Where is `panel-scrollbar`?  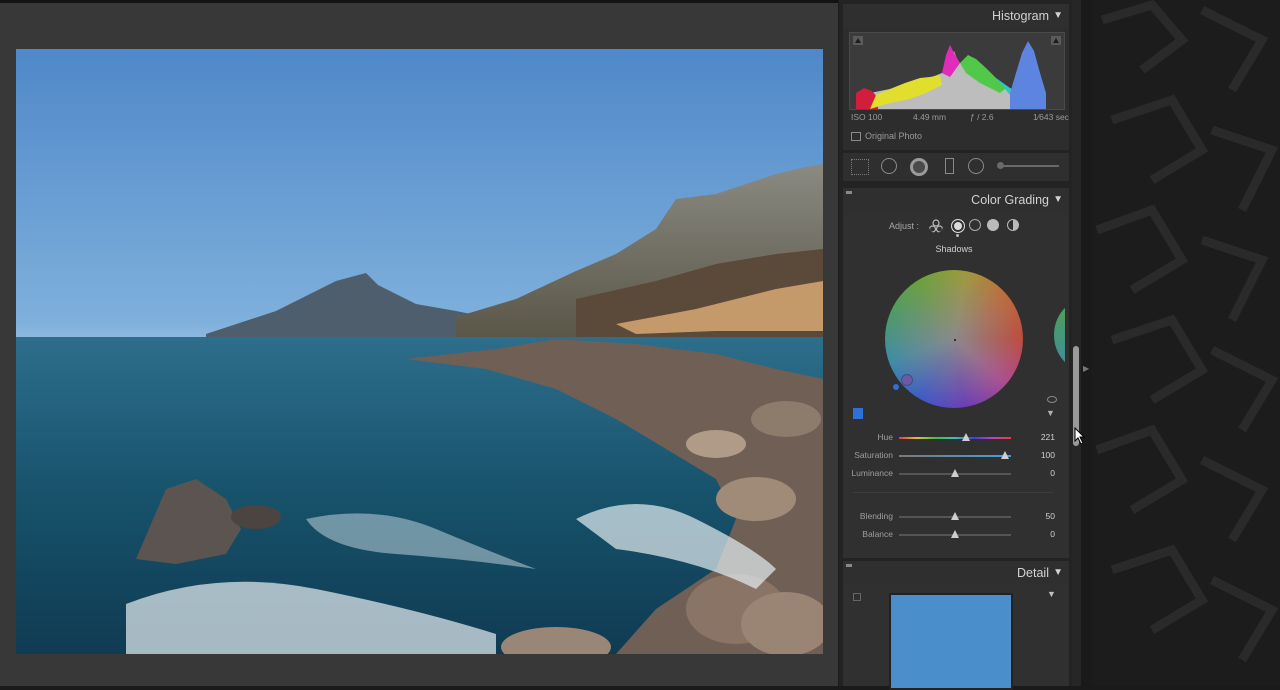 panel-scrollbar is located at coordinates (1076, 343).